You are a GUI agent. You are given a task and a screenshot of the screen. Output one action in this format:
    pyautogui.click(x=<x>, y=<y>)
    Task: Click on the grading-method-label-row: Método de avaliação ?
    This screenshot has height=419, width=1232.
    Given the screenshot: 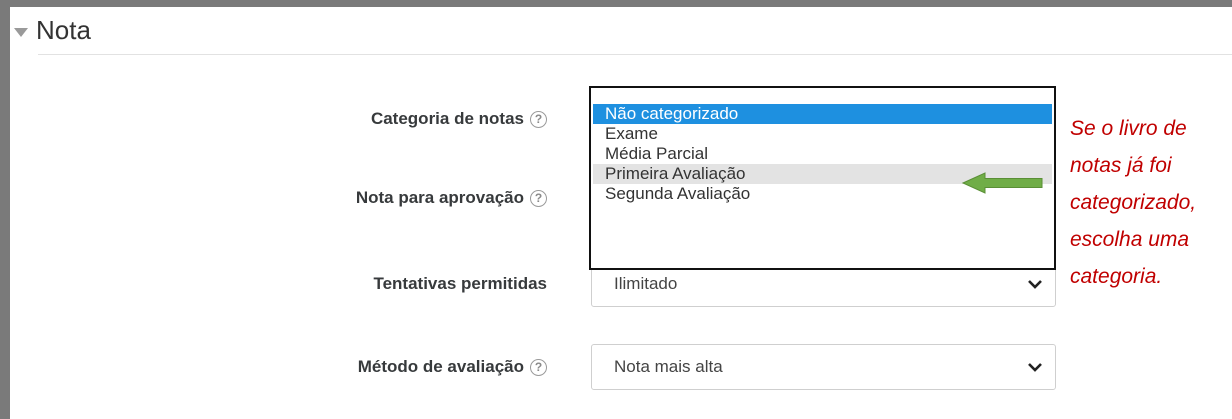 What is the action you would take?
    pyautogui.click(x=452, y=367)
    